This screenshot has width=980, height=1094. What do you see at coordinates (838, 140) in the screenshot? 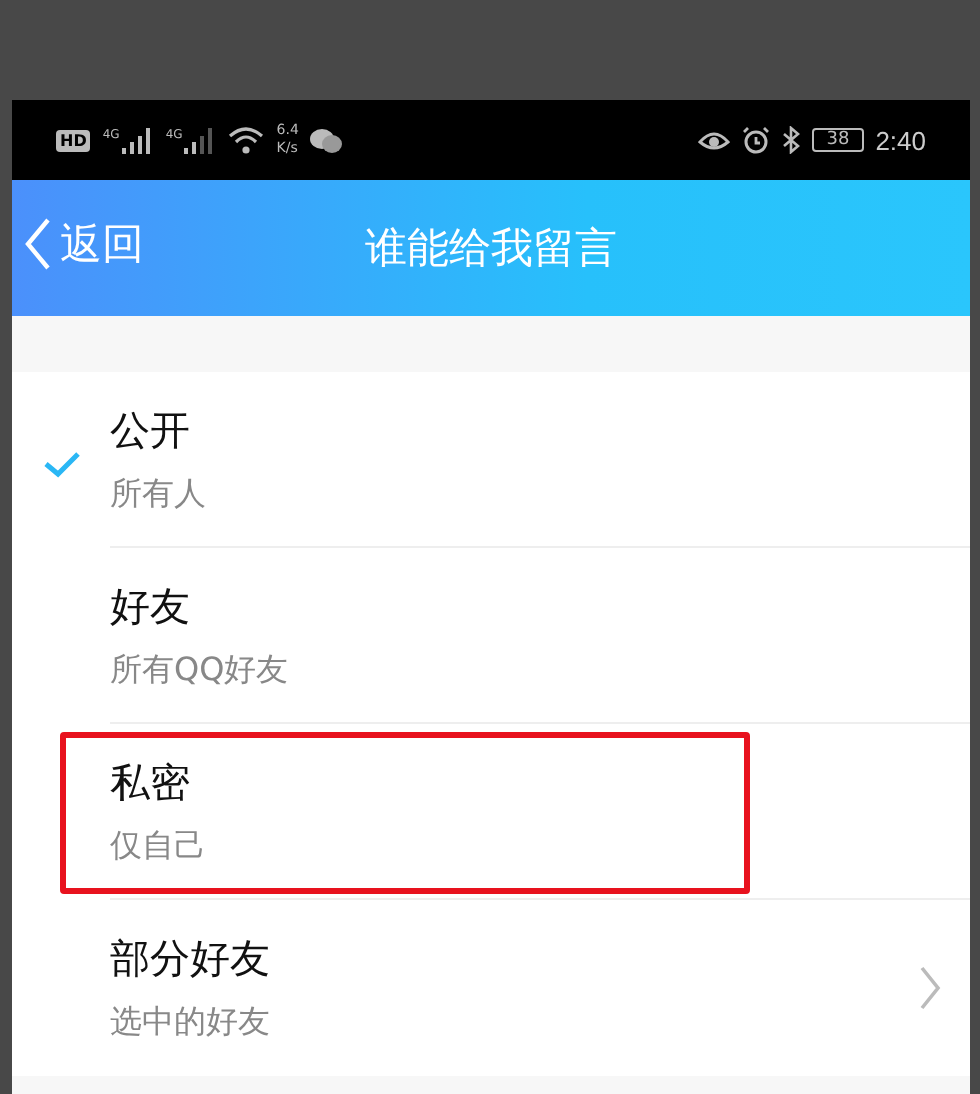
I see `battery-icon: 38` at bounding box center [838, 140].